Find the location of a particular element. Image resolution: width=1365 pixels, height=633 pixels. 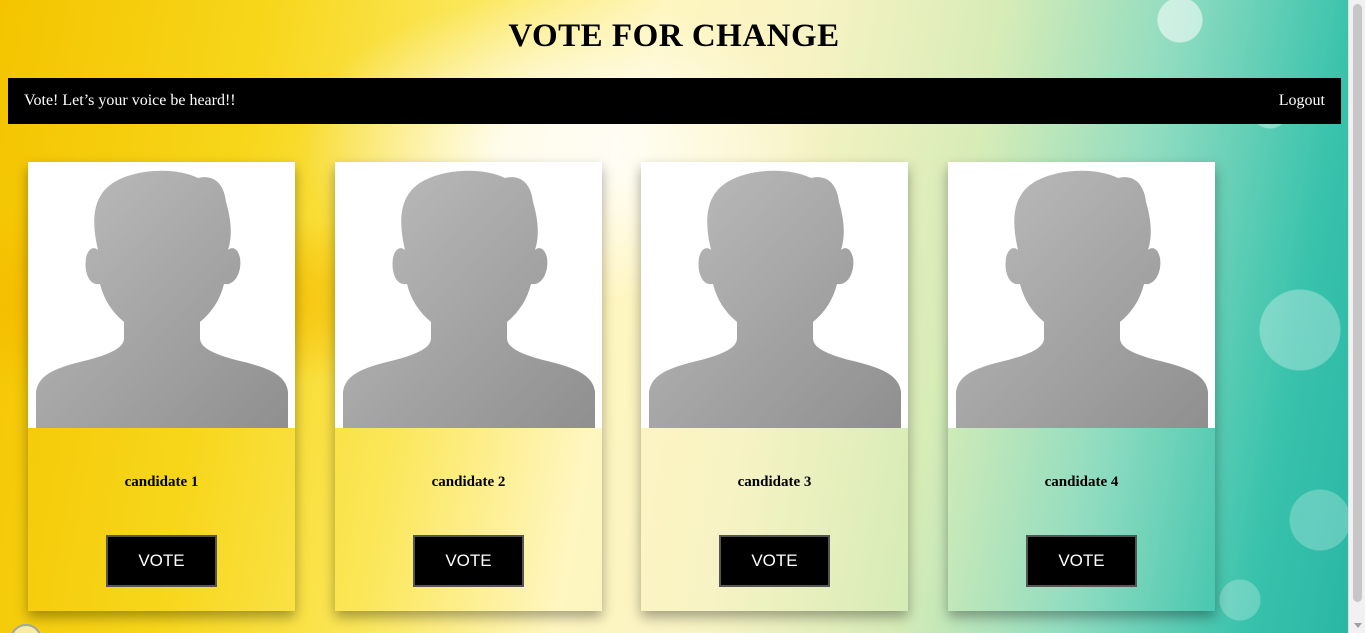

candidate-card: candidate 1 VOTE is located at coordinates (161, 386).